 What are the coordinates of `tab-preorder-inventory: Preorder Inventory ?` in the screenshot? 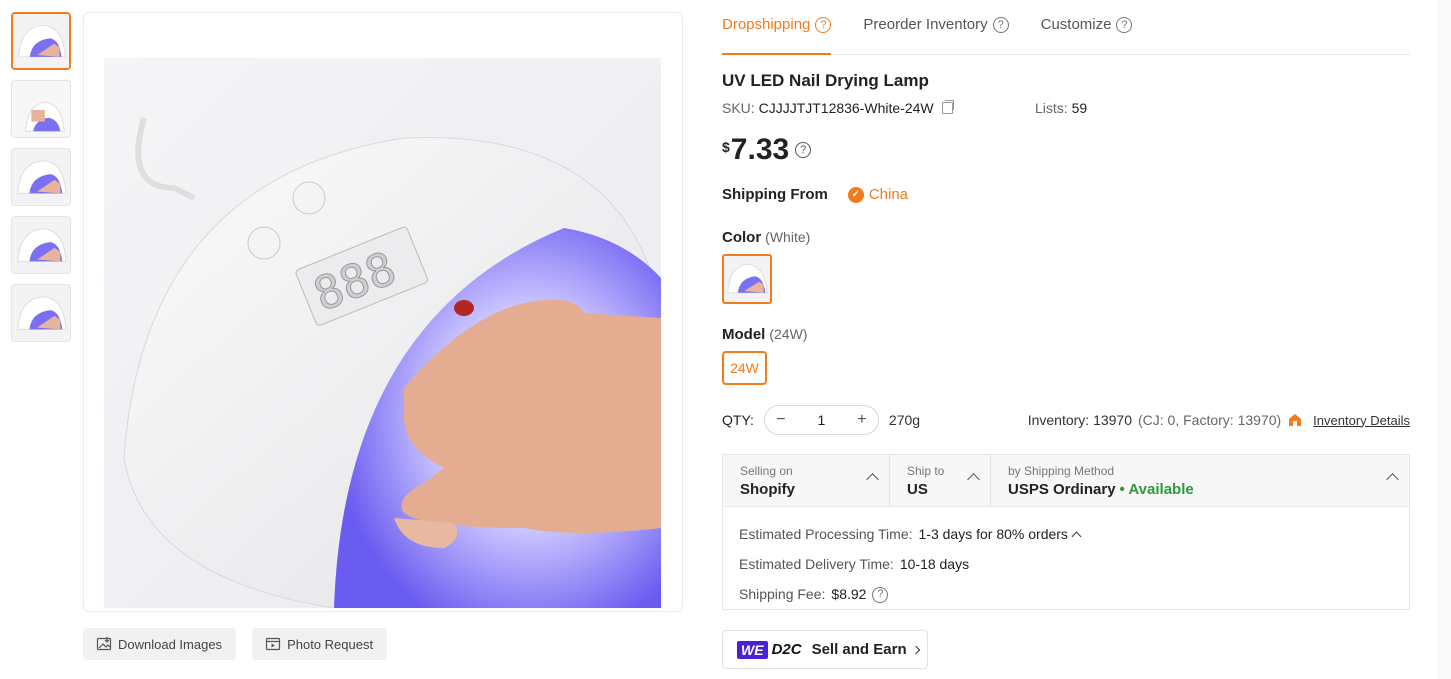 It's located at (936, 27).